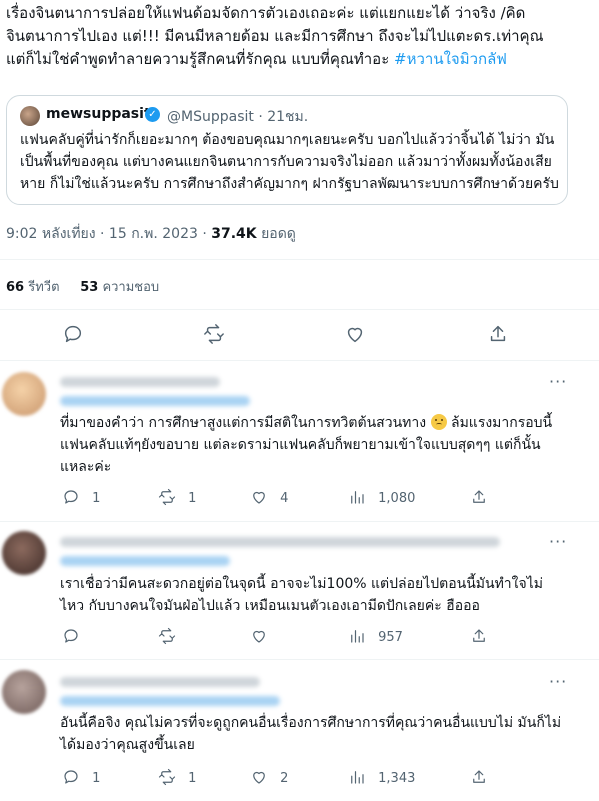  I want to click on likes-stat: 53 ความชอบ, so click(119, 287).